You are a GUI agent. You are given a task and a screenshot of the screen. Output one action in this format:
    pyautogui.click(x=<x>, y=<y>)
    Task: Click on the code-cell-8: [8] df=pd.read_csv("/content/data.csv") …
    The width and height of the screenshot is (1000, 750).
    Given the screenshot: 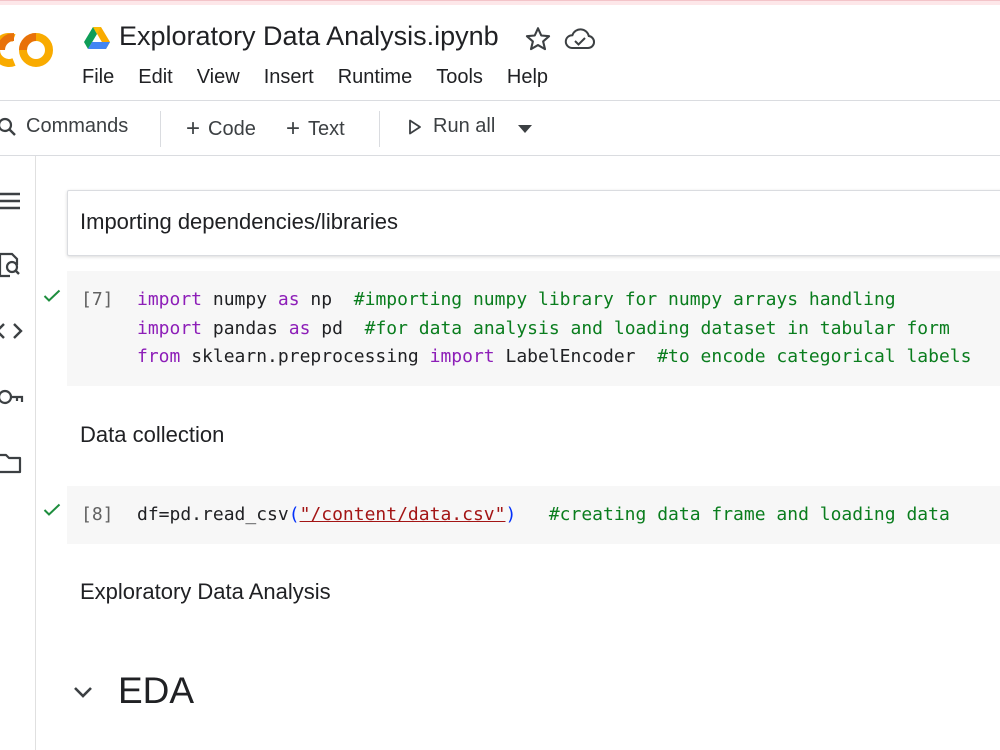 What is the action you would take?
    pyautogui.click(x=533, y=515)
    